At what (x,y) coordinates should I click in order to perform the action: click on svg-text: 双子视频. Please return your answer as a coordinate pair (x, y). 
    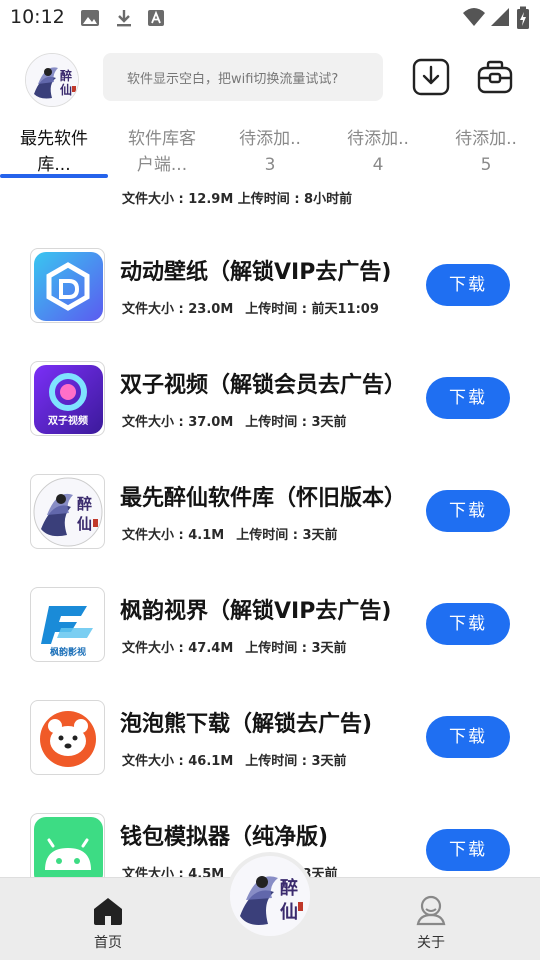
    Looking at the image, I should click on (68, 420).